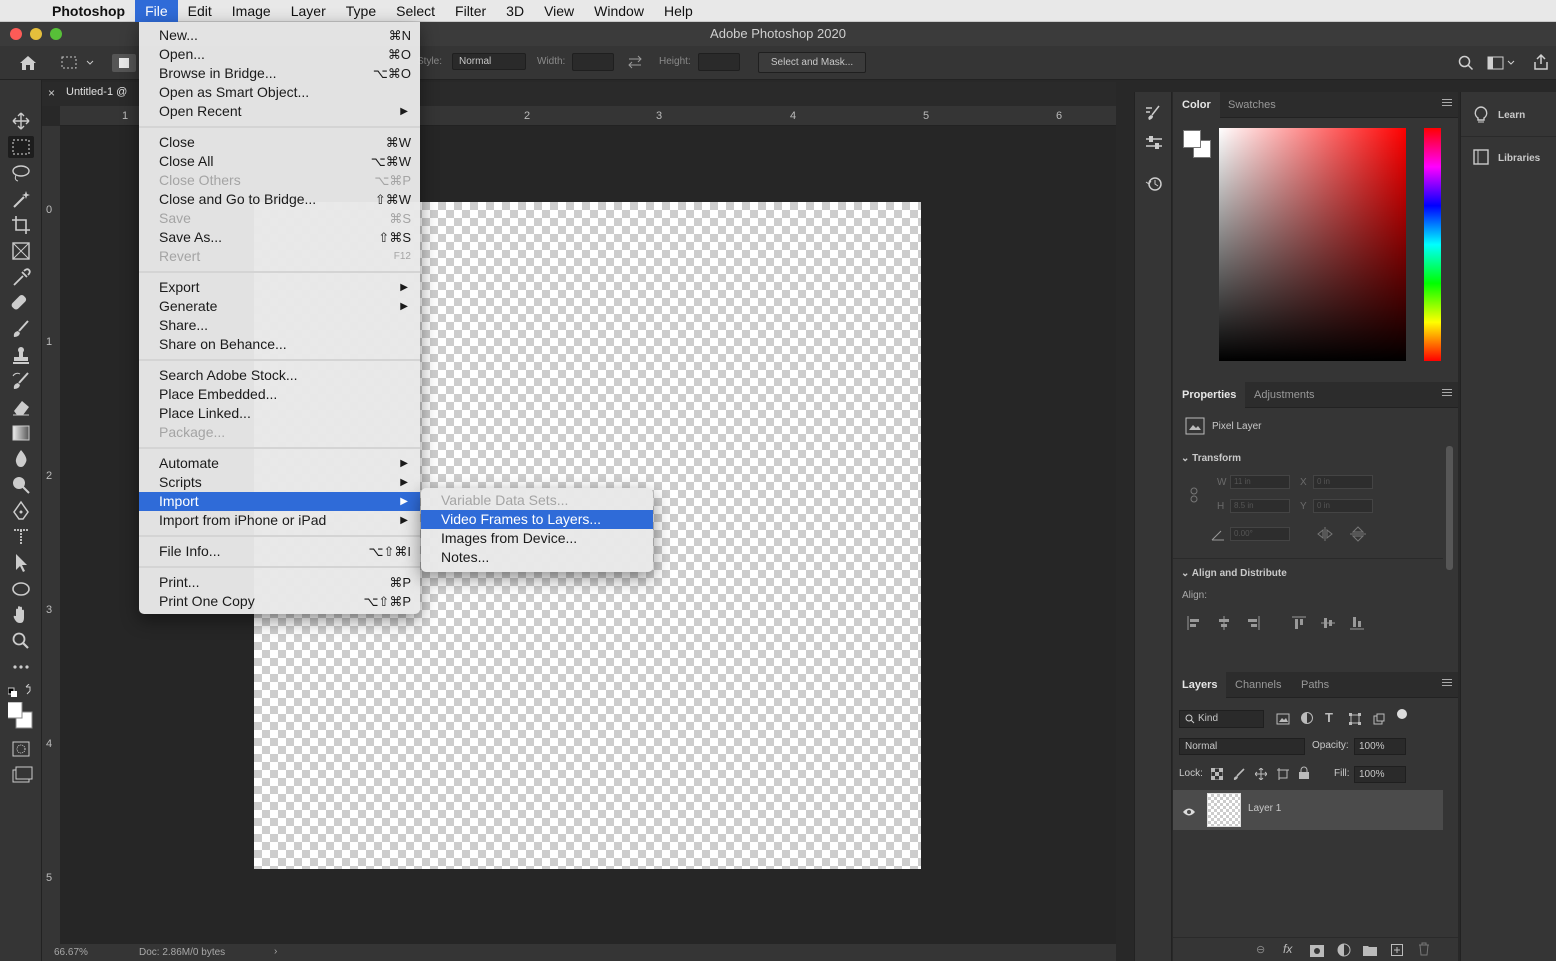 Image resolution: width=1556 pixels, height=961 pixels. Describe the element at coordinates (1329, 717) in the screenshot. I see `filter-type-icon: T` at that location.